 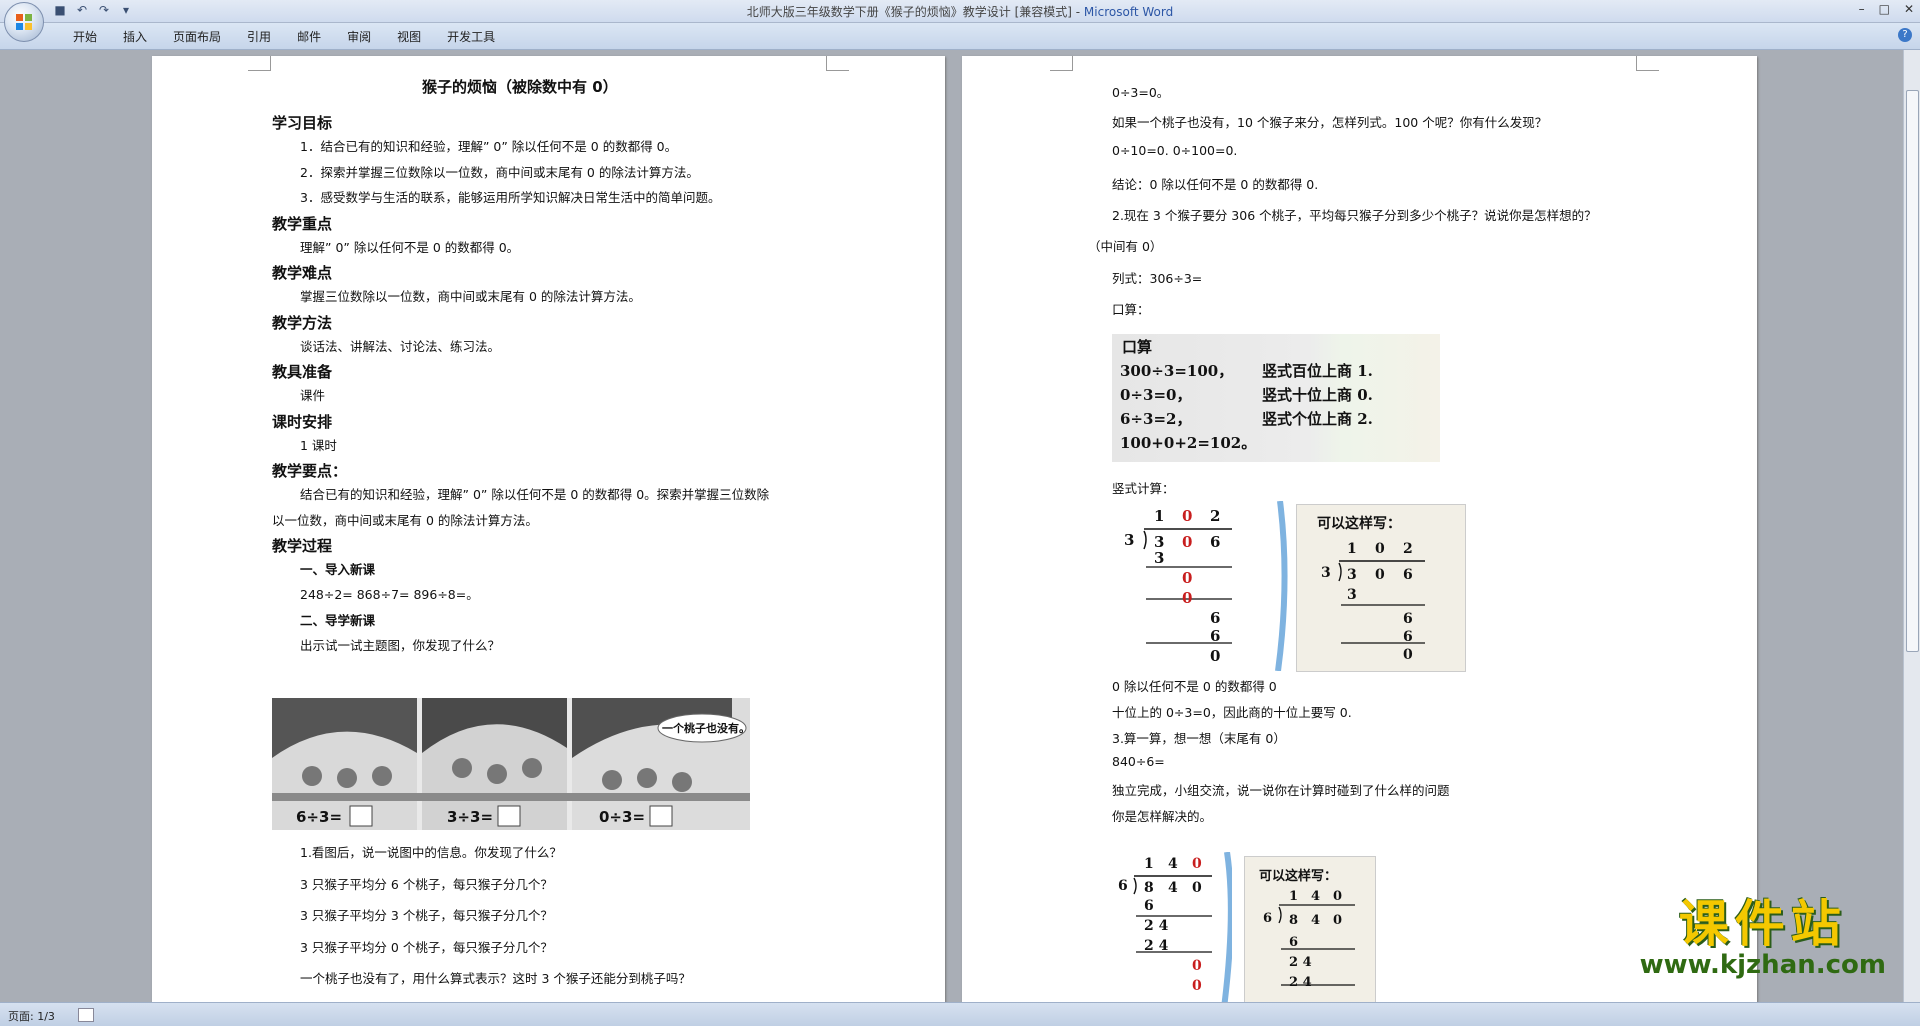 What do you see at coordinates (405, 520) in the screenshot?
I see `body-line: 以一位数，商中间或末尾有 0 的除法计算方法。` at bounding box center [405, 520].